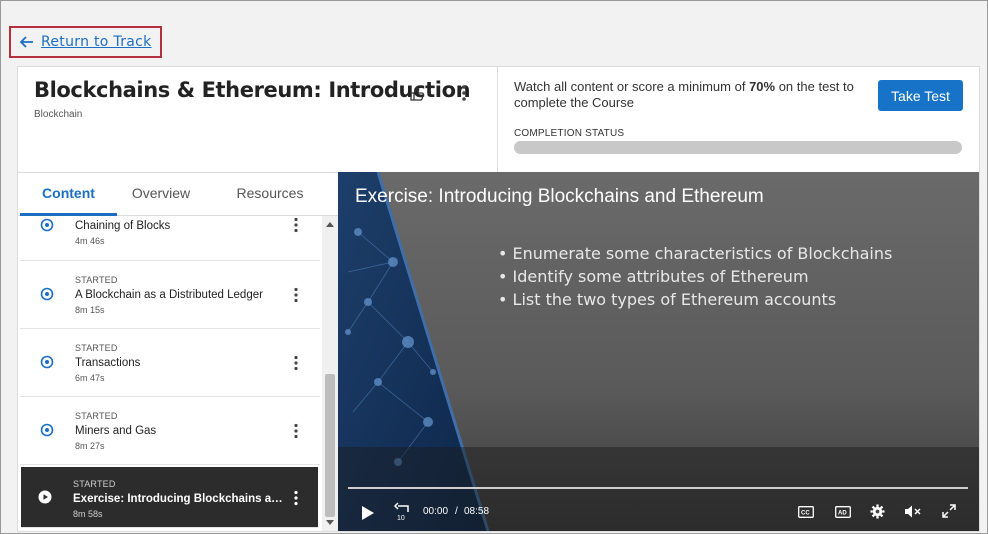 The height and width of the screenshot is (534, 988). Describe the element at coordinates (26, 42) in the screenshot. I see `arrow-left-icon` at that location.